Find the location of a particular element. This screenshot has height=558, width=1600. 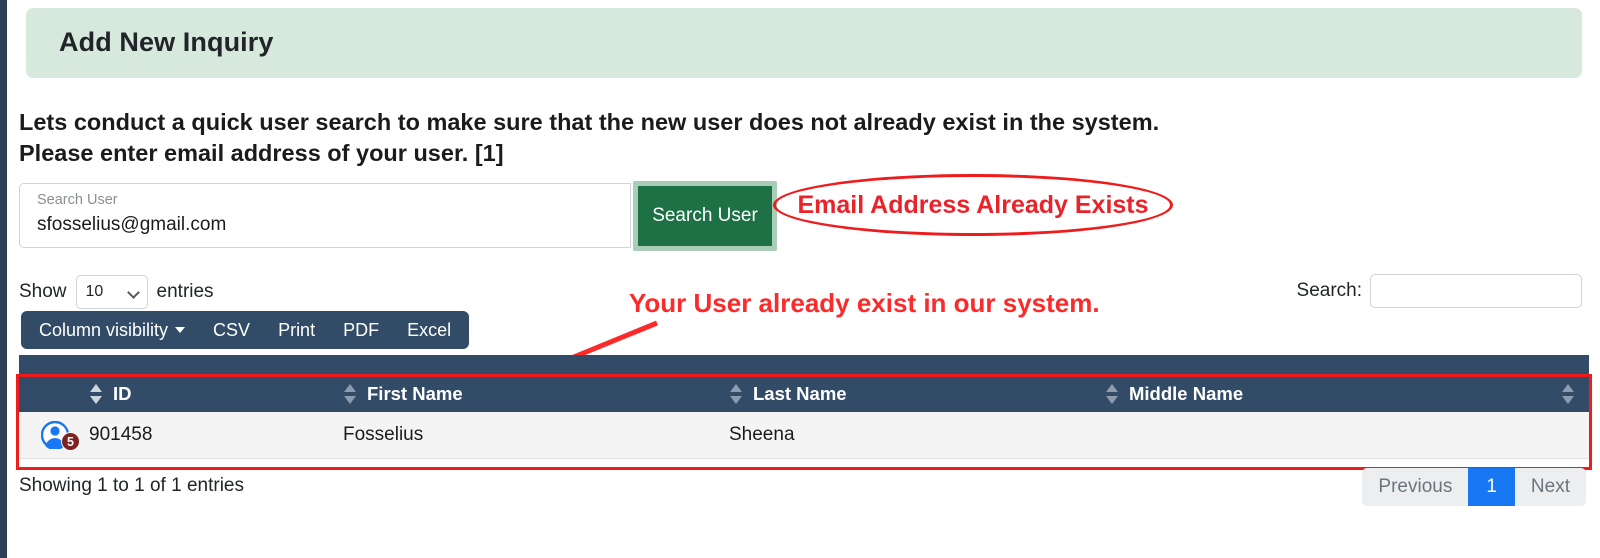

search-user-button: Search User is located at coordinates (705, 216).